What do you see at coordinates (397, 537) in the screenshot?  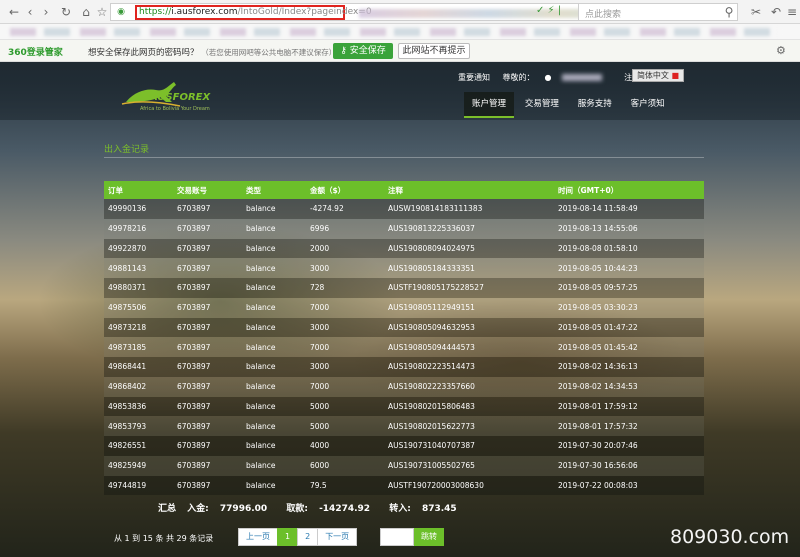 I see `goto-page-input` at bounding box center [397, 537].